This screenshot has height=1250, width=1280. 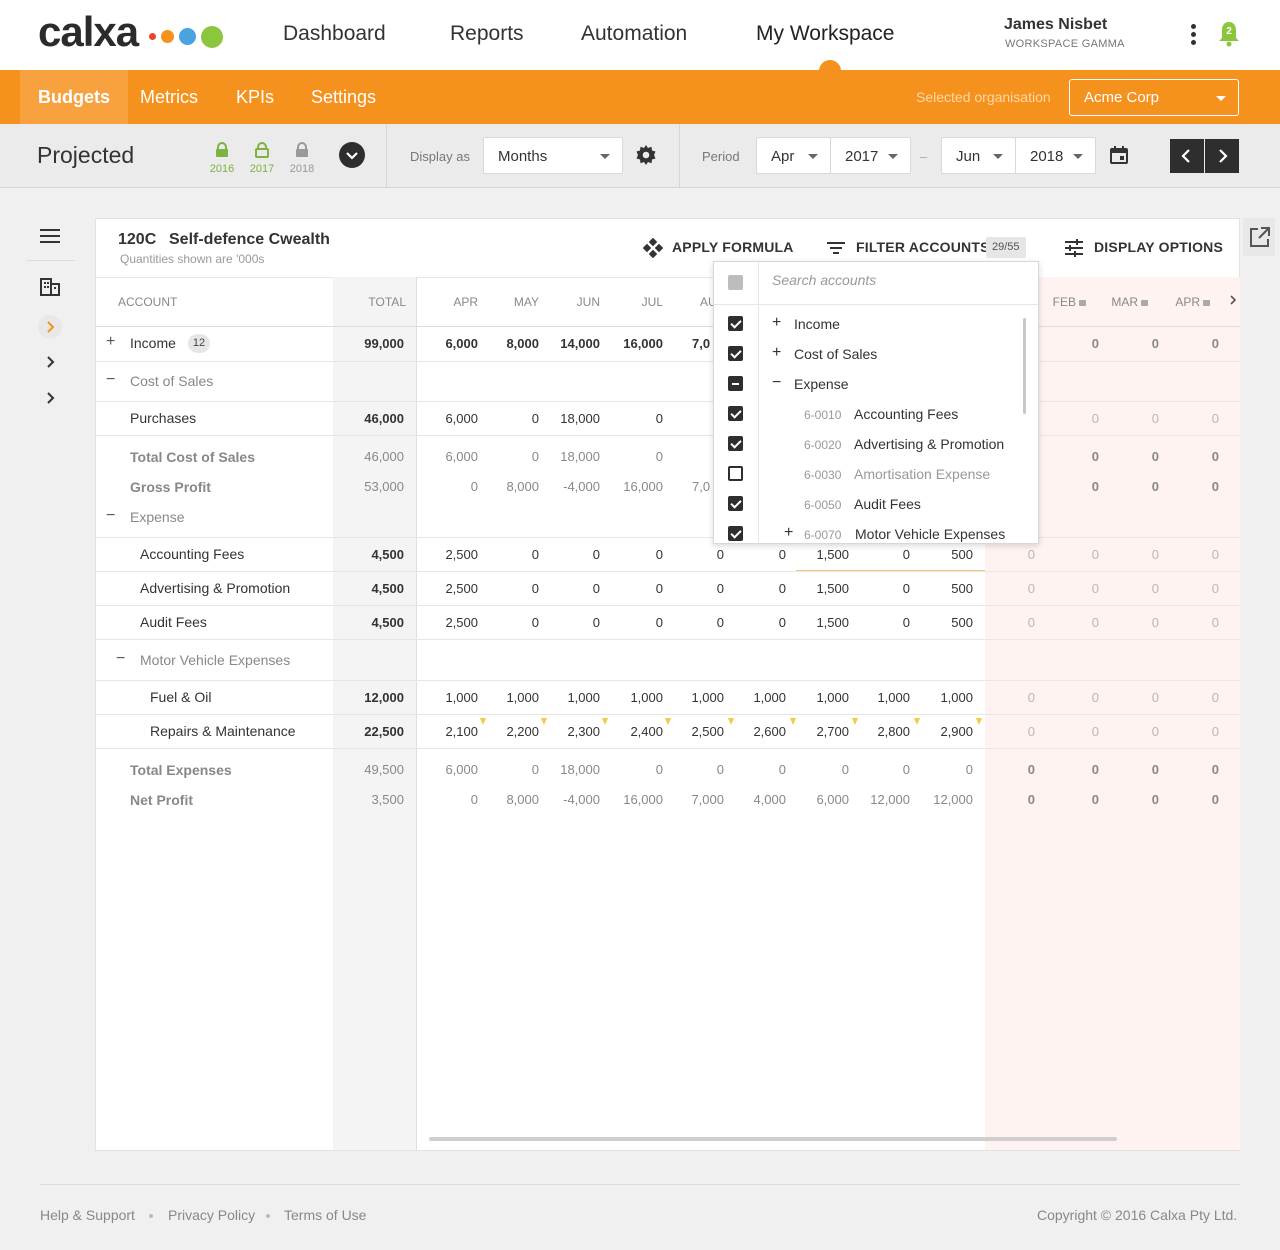 What do you see at coordinates (978, 155) in the screenshot?
I see `period-to-month-select: Jun` at bounding box center [978, 155].